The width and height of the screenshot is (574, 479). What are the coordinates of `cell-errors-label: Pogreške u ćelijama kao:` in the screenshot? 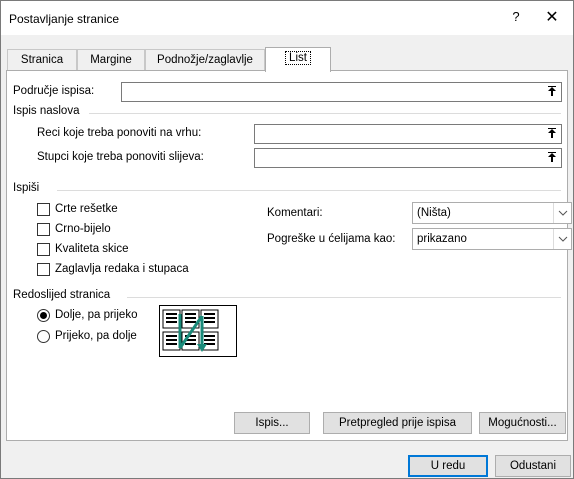 It's located at (331, 239).